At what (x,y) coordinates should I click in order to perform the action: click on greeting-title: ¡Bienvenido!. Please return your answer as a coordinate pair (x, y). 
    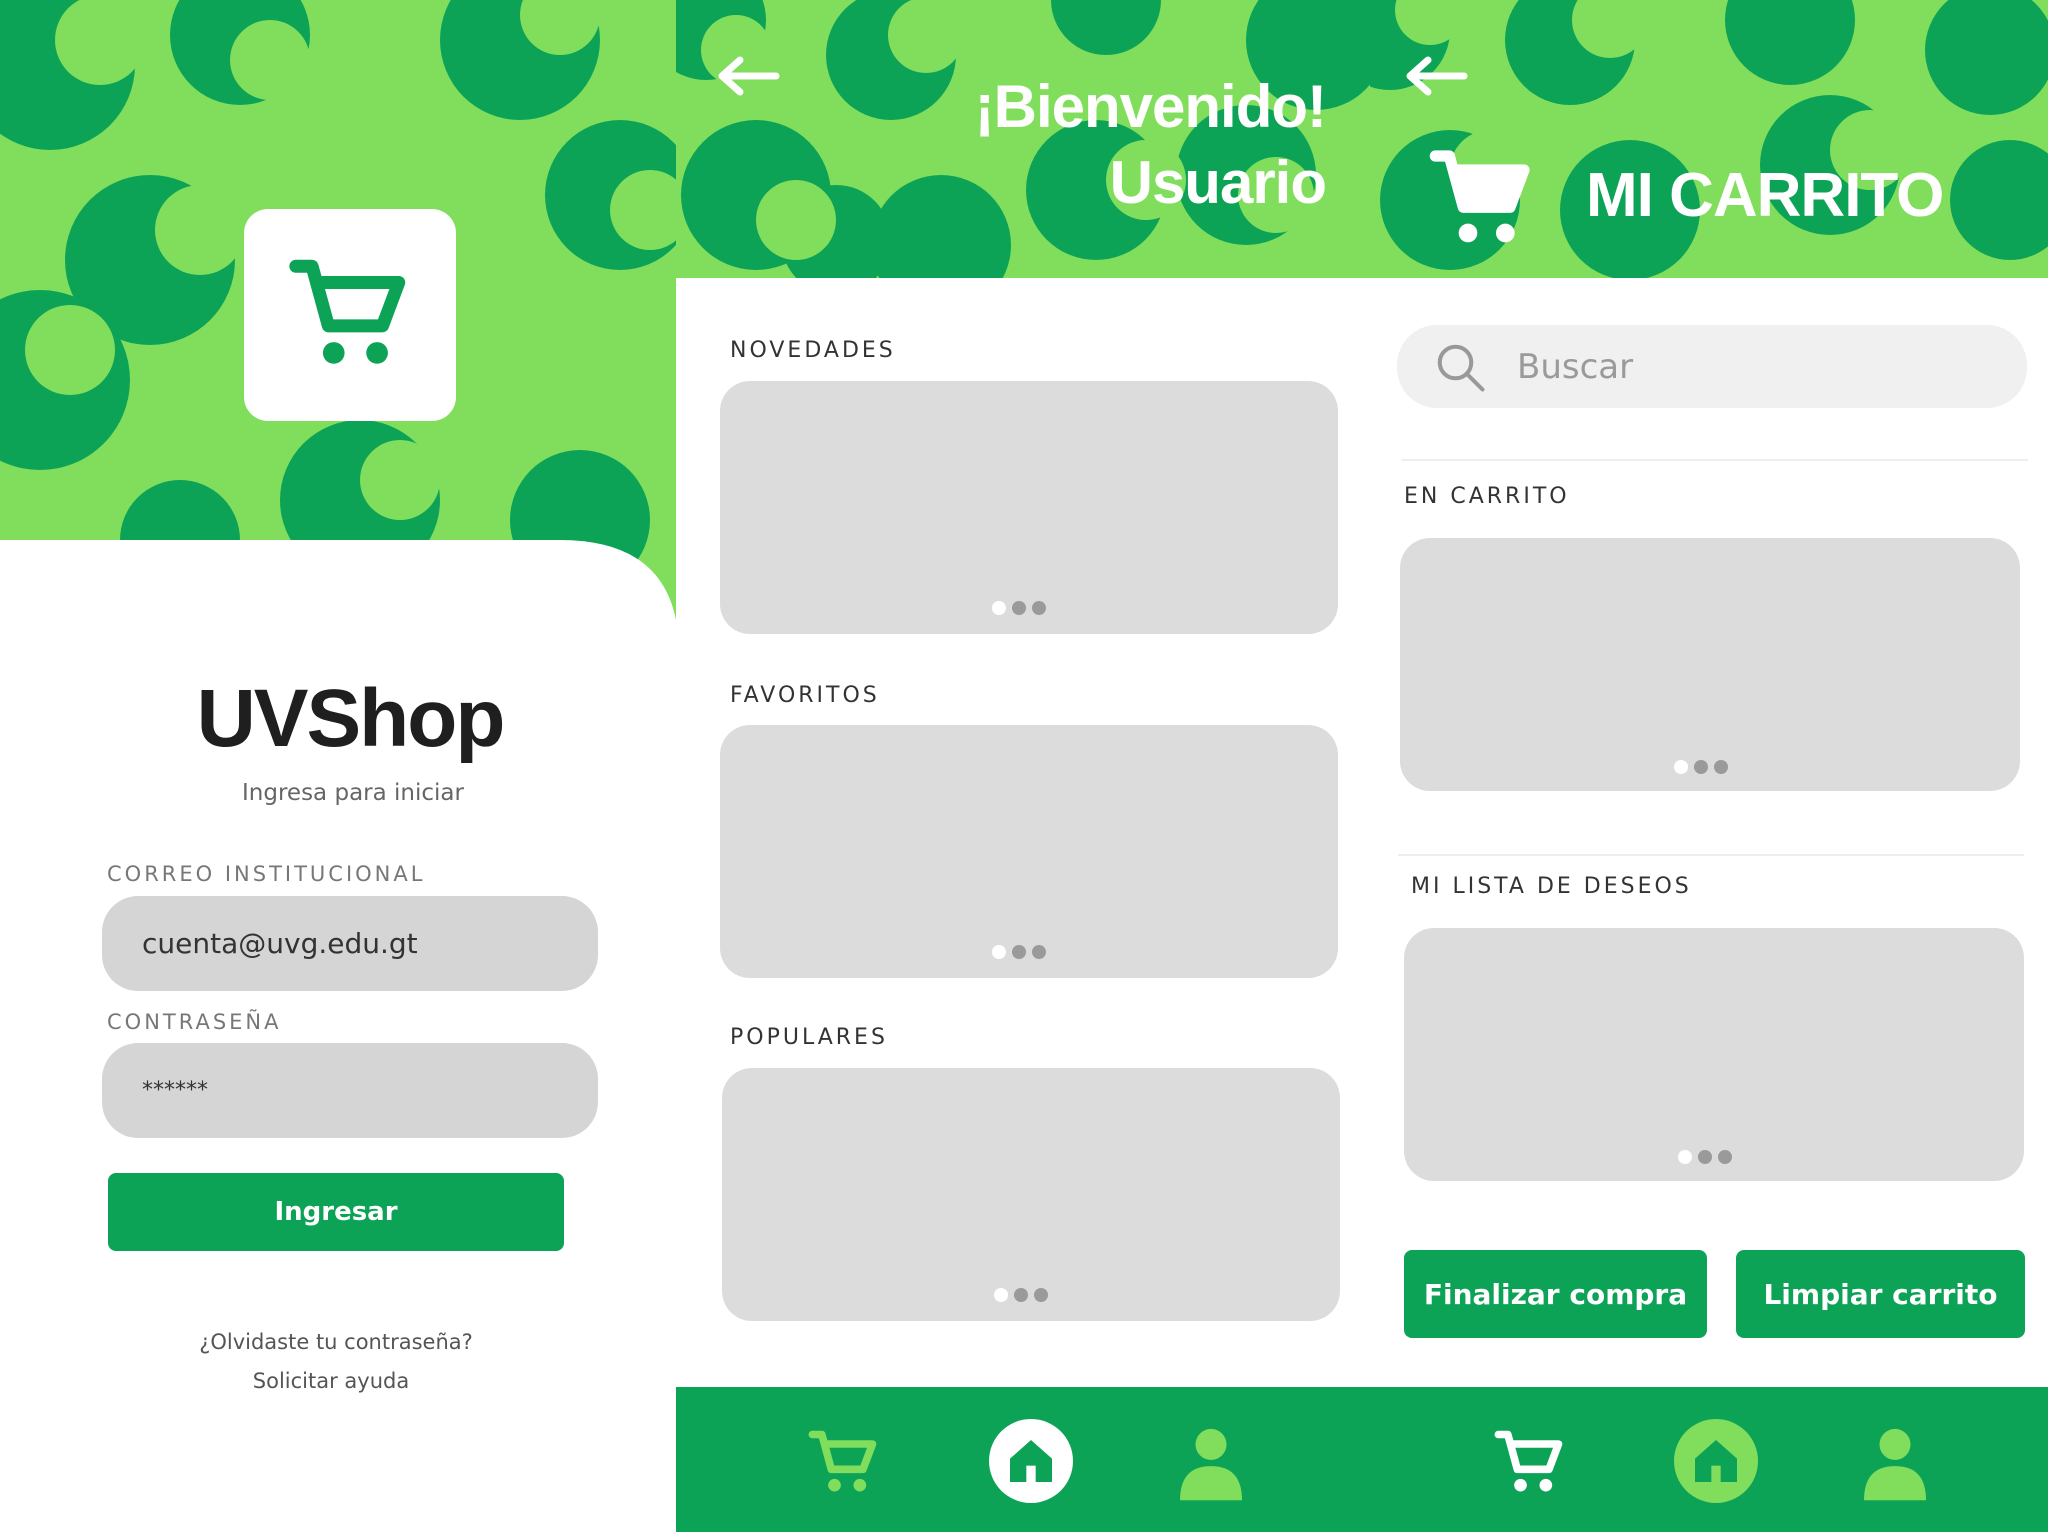
    Looking at the image, I should click on (1150, 106).